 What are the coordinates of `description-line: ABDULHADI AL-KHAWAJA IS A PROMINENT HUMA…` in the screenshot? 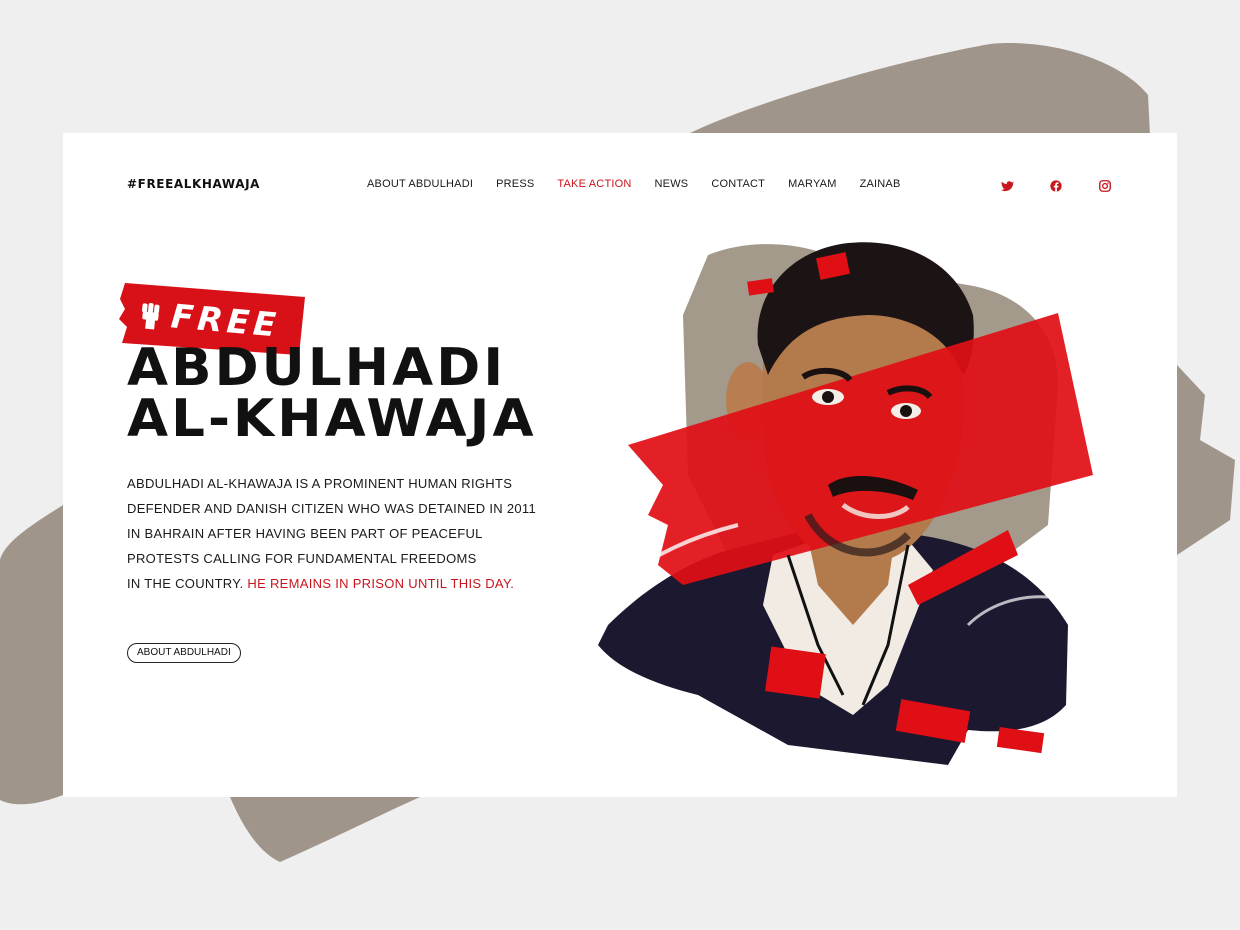 It's located at (320, 483).